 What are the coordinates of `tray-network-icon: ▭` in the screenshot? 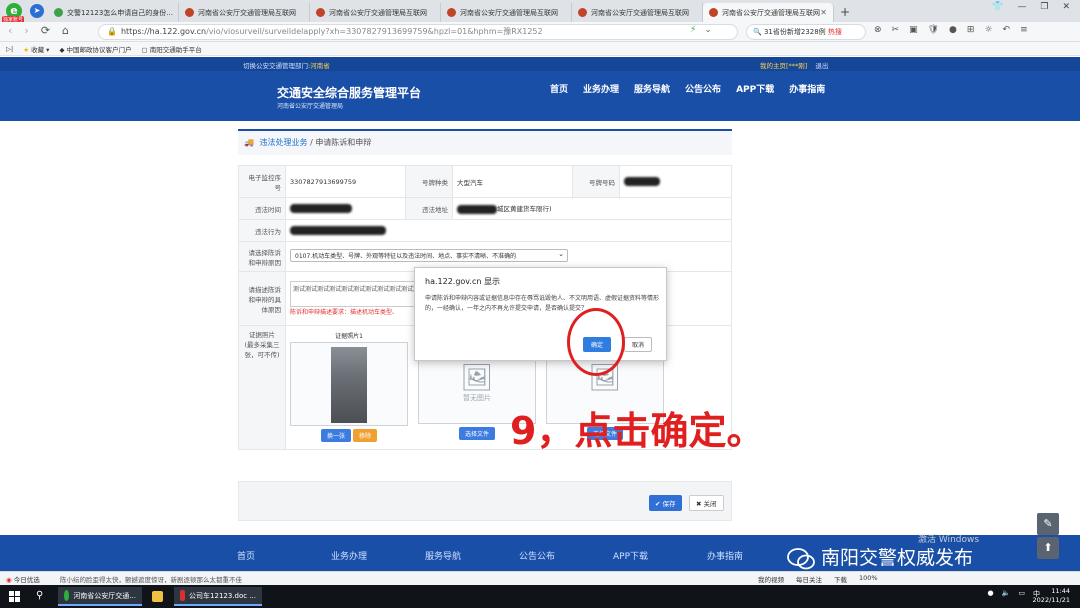 It's located at (1021, 594).